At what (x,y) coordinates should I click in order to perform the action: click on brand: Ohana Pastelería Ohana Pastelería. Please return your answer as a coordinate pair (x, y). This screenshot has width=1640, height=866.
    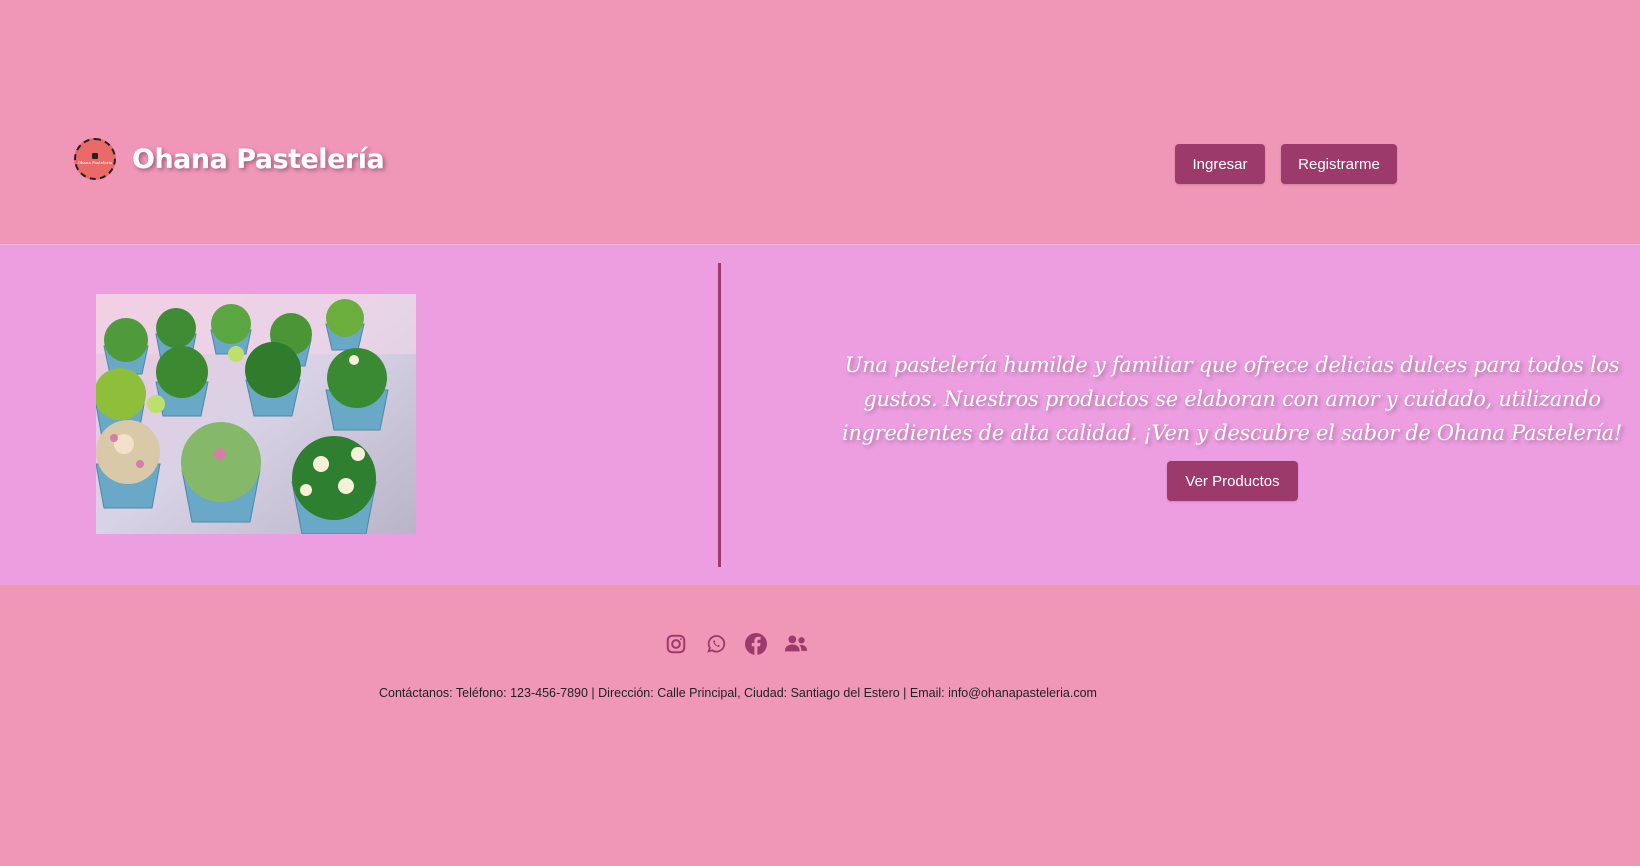
    Looking at the image, I should click on (229, 159).